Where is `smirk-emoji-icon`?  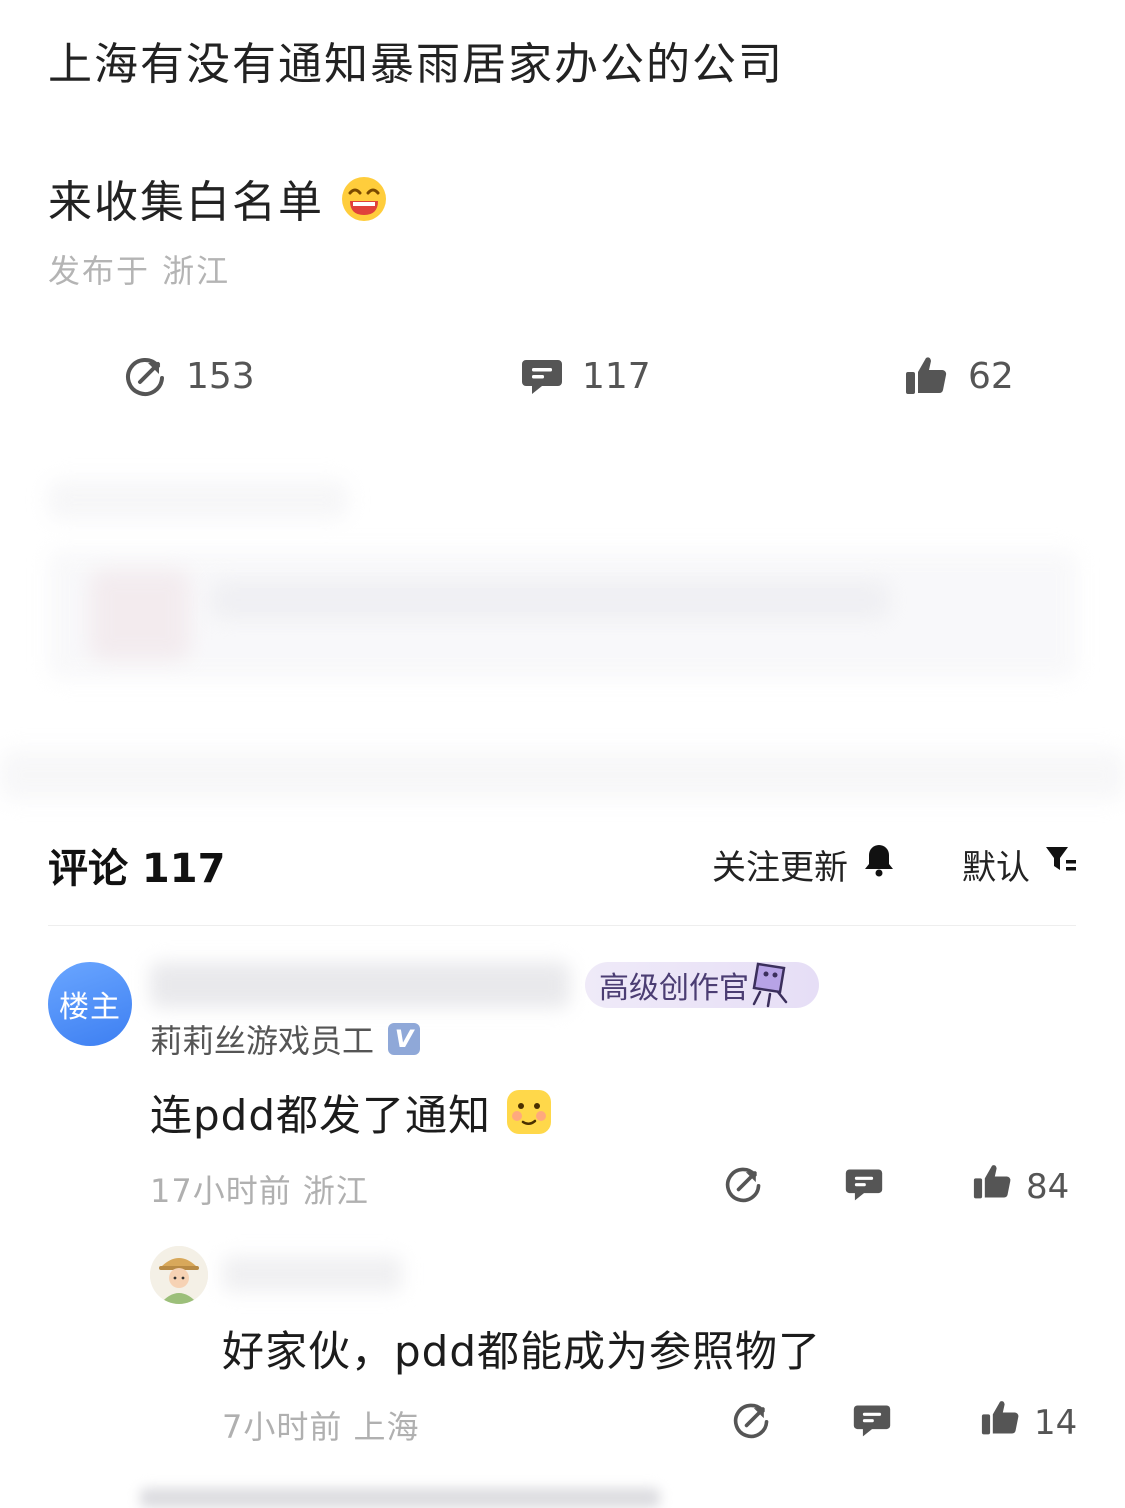
smirk-emoji-icon is located at coordinates (529, 1117).